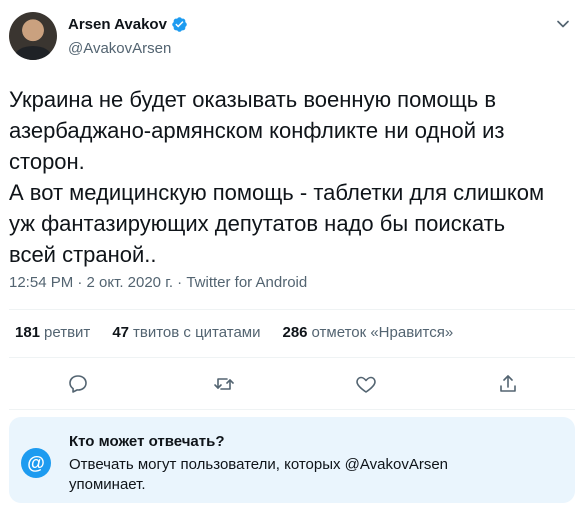 Image resolution: width=583 pixels, height=512 pixels. Describe the element at coordinates (296, 384) in the screenshot. I see `action-bar` at that location.